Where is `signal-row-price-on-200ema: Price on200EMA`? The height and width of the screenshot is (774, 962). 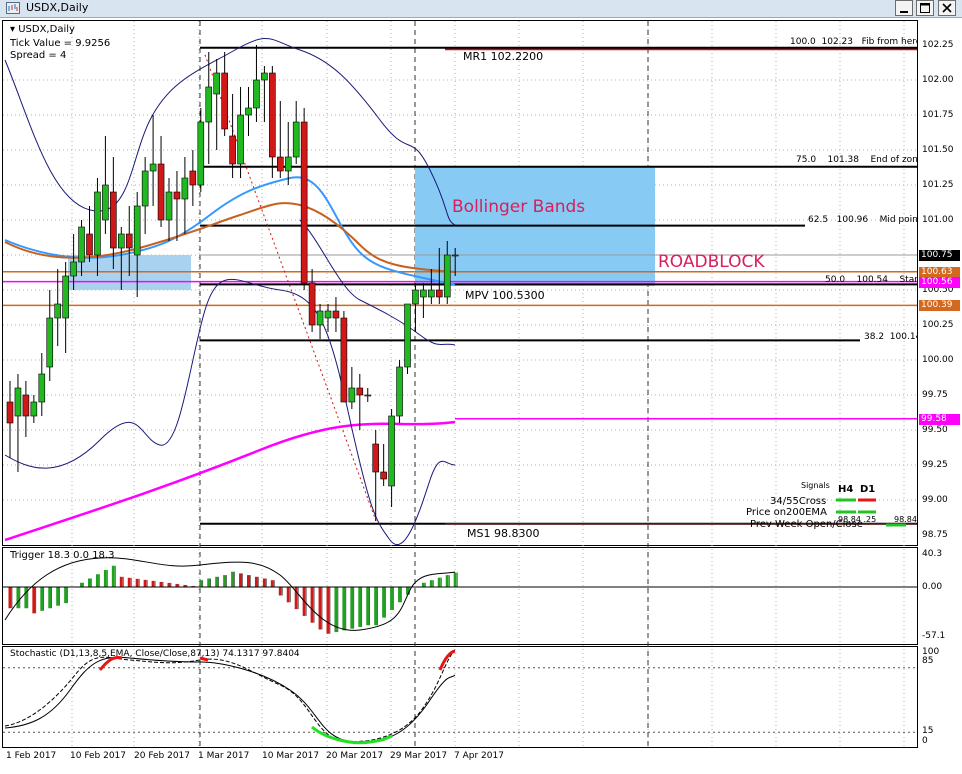
signal-row-price-on-200ema: Price on200EMA is located at coordinates (786, 512).